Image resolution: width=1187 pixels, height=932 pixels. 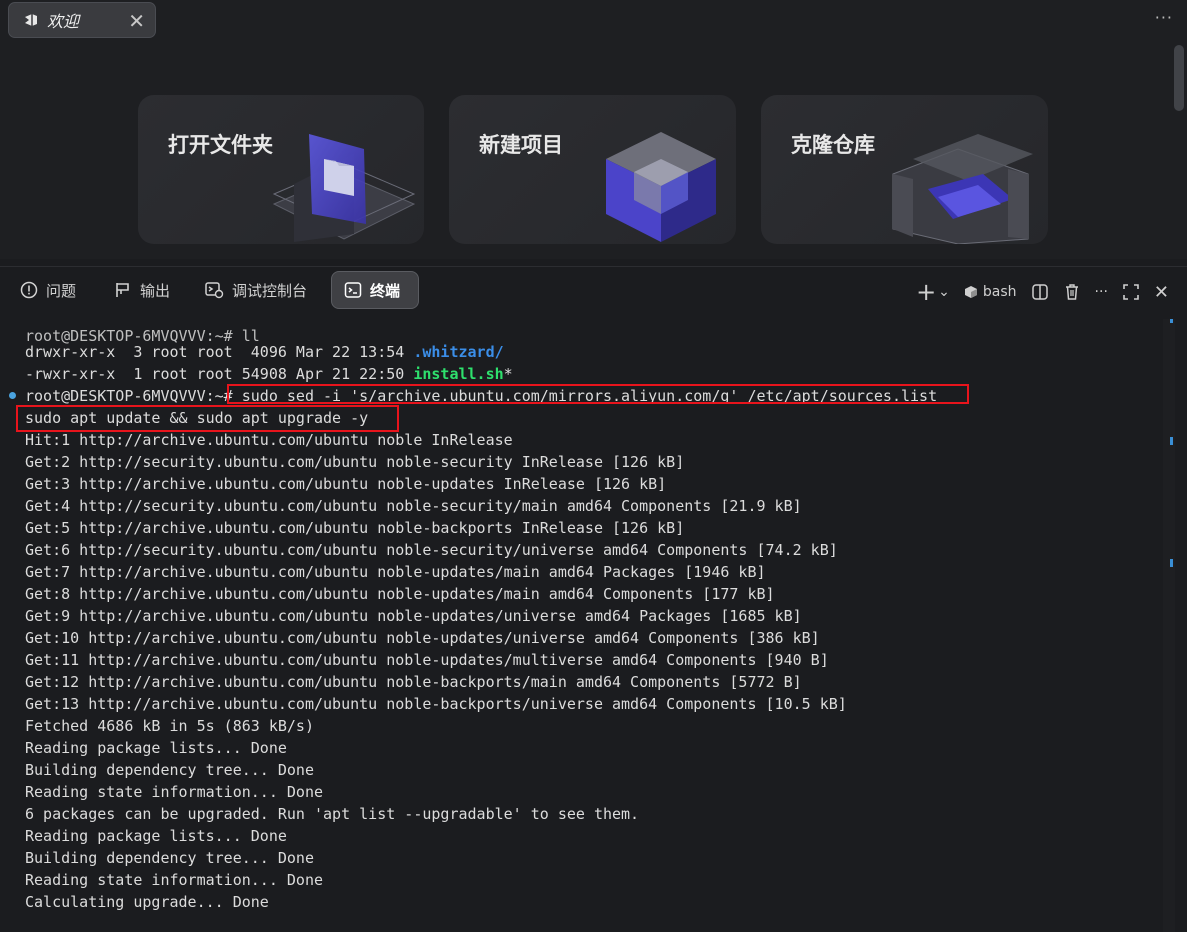 I want to click on new-project-card: 新建项目, so click(x=592, y=169).